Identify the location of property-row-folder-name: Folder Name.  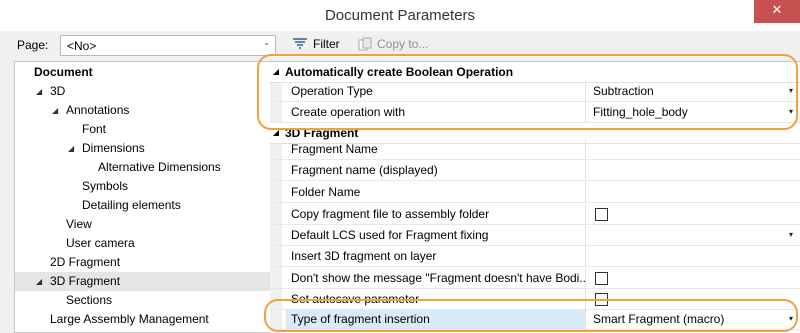
(535, 192).